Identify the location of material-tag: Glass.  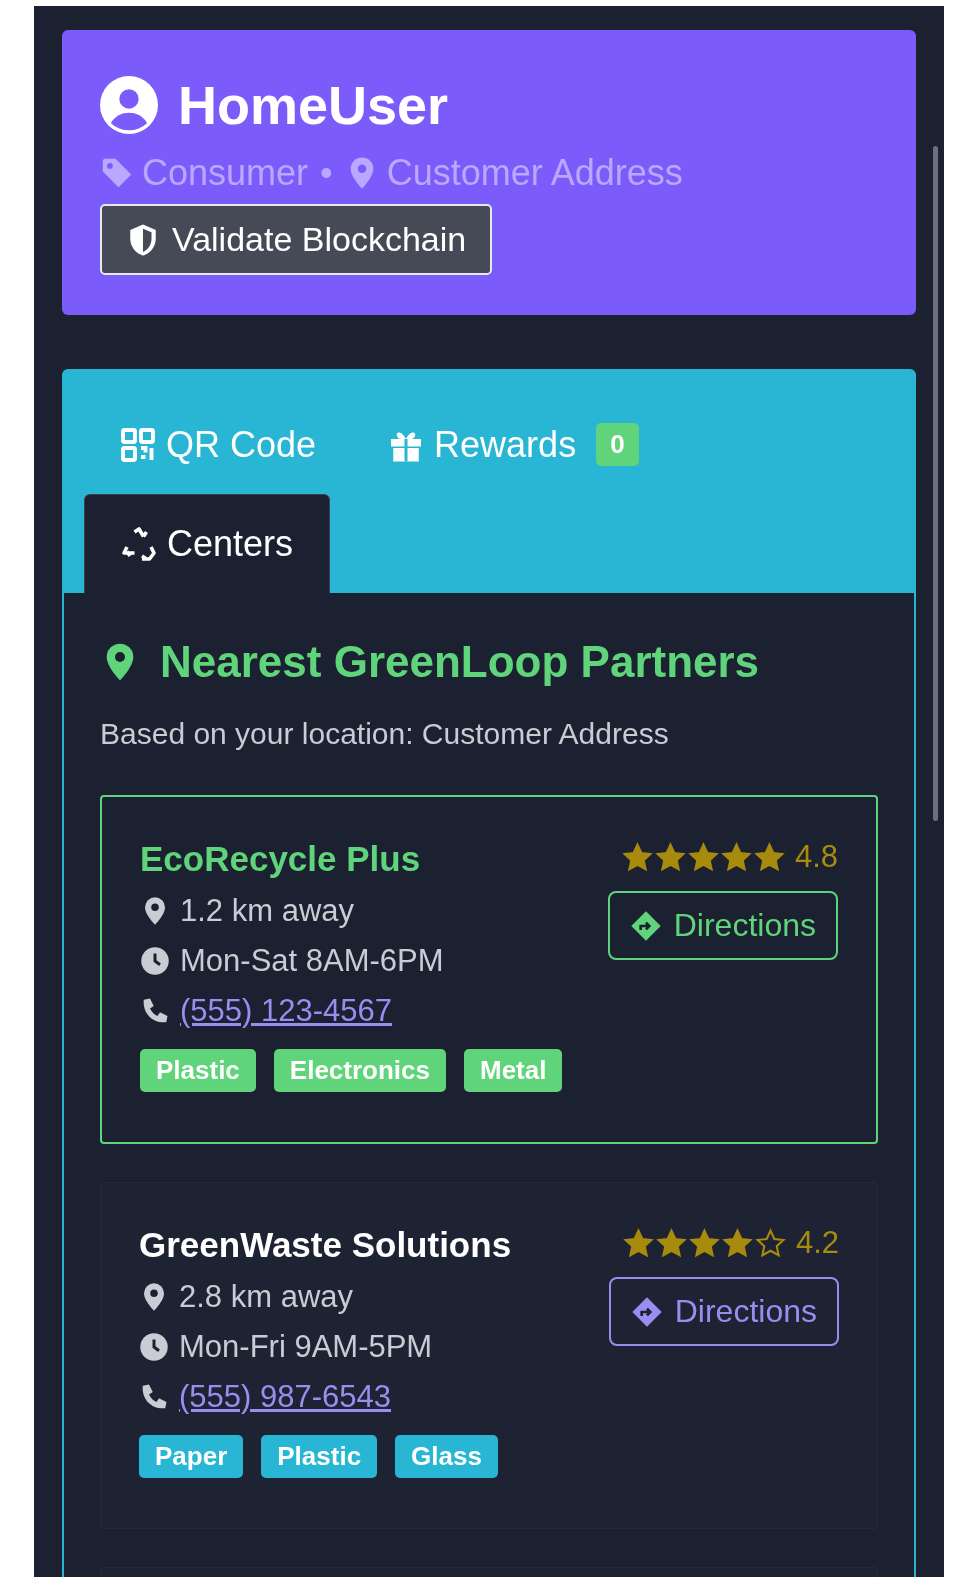
(446, 1456).